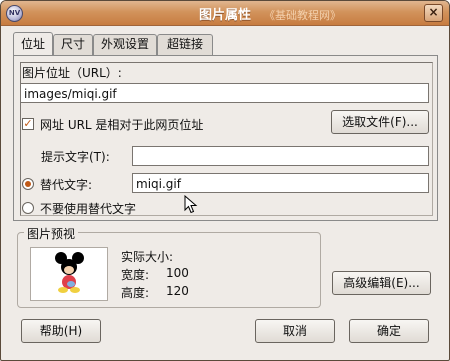 Image resolution: width=450 pixels, height=361 pixels. I want to click on tab-link: 超链接, so click(185, 45).